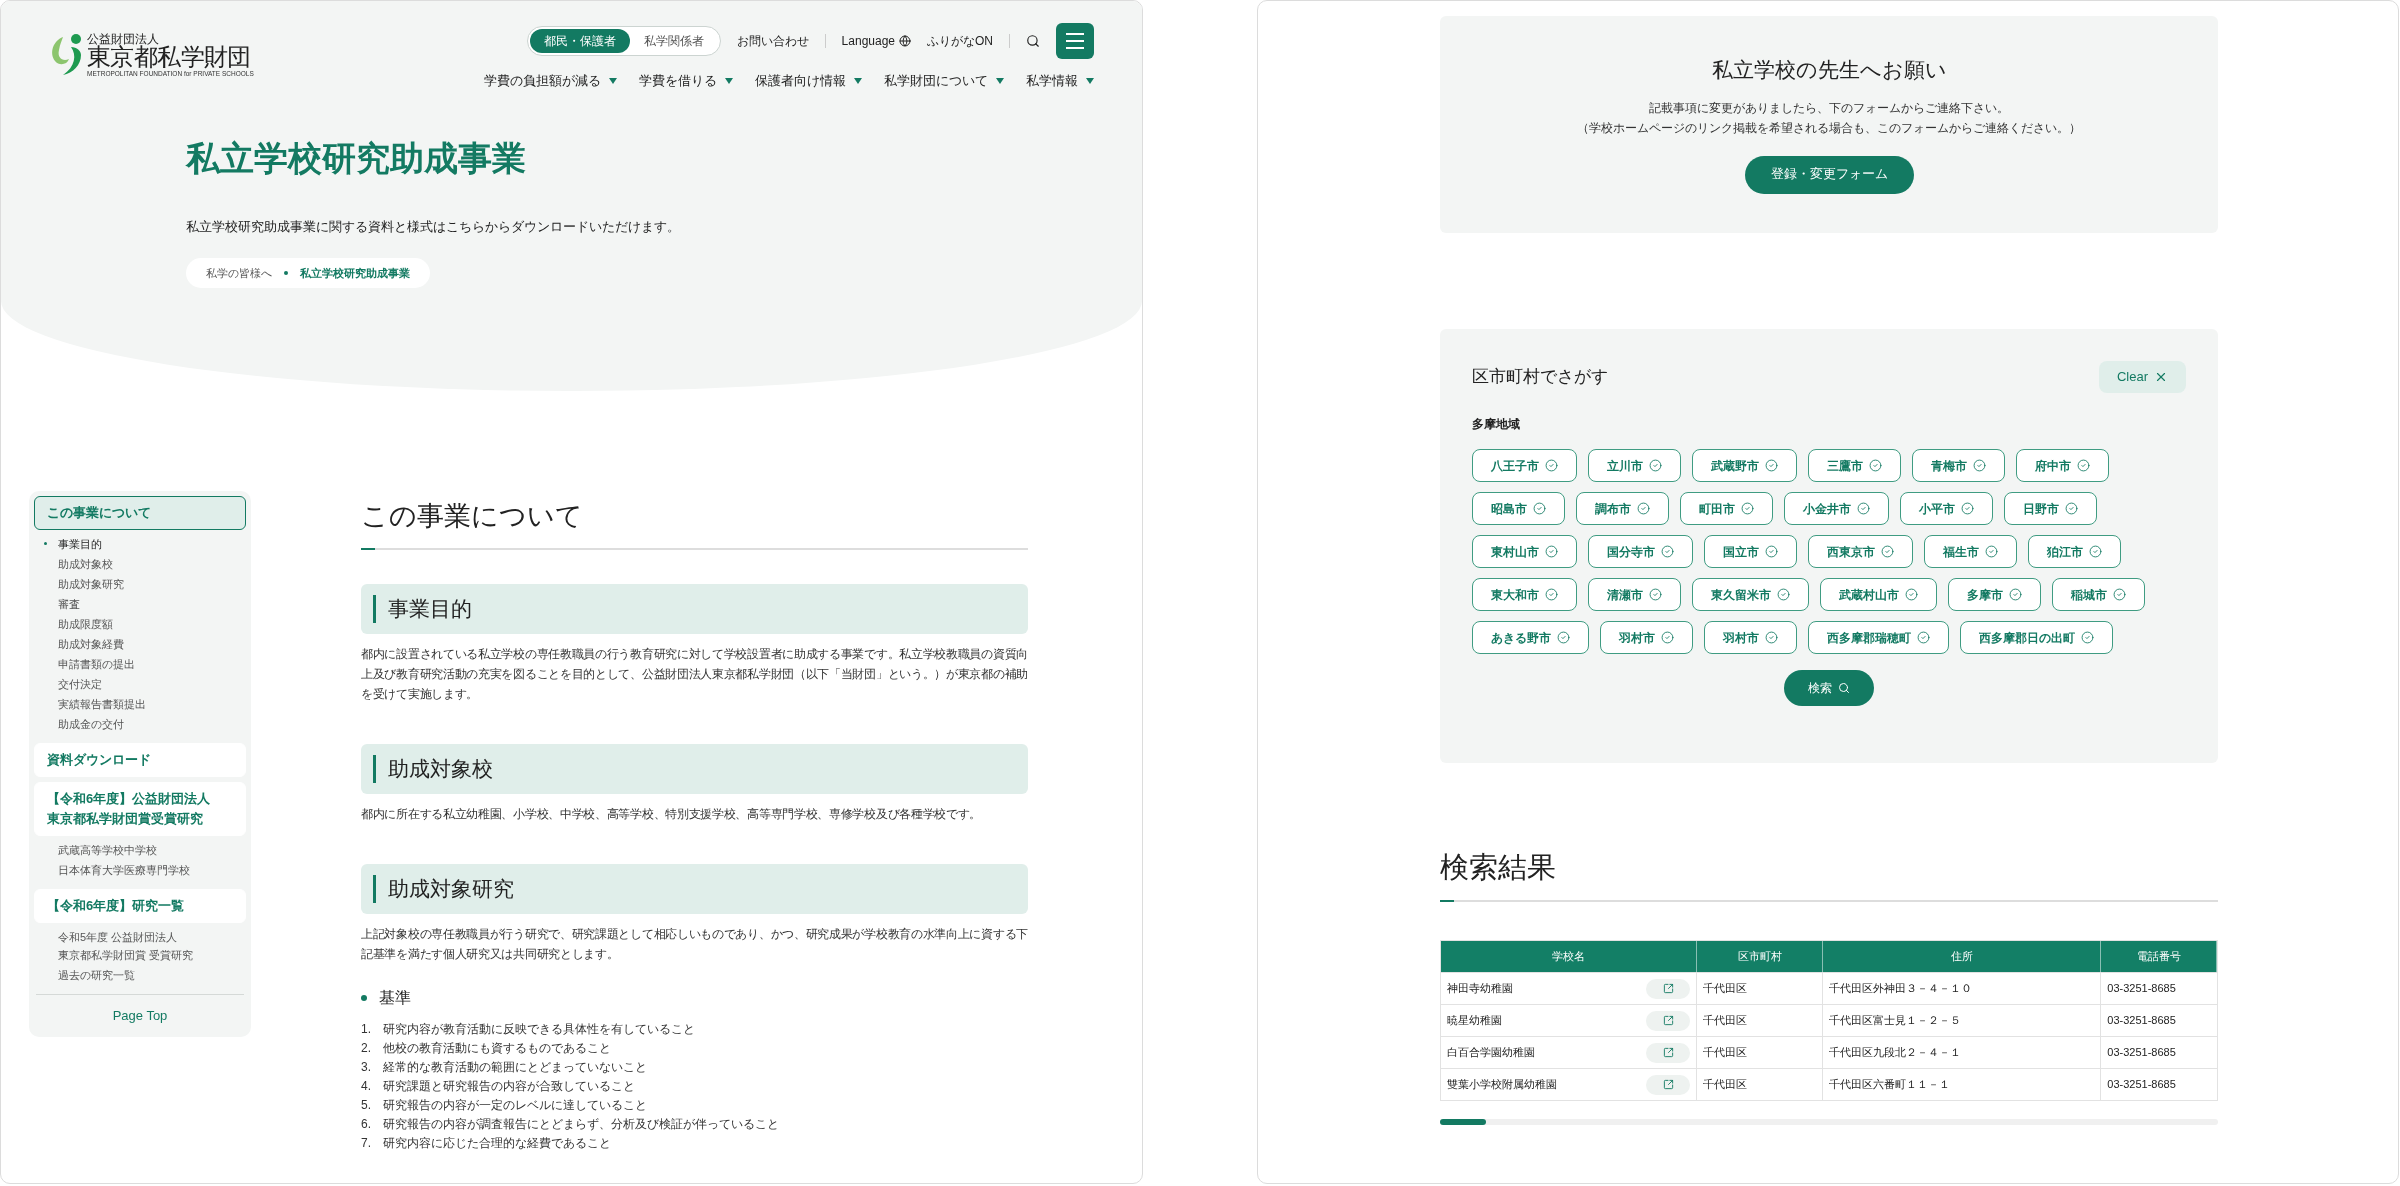 Image resolution: width=2400 pixels, height=1186 pixels. I want to click on municipality-chip: 東久留米市, so click(1750, 594).